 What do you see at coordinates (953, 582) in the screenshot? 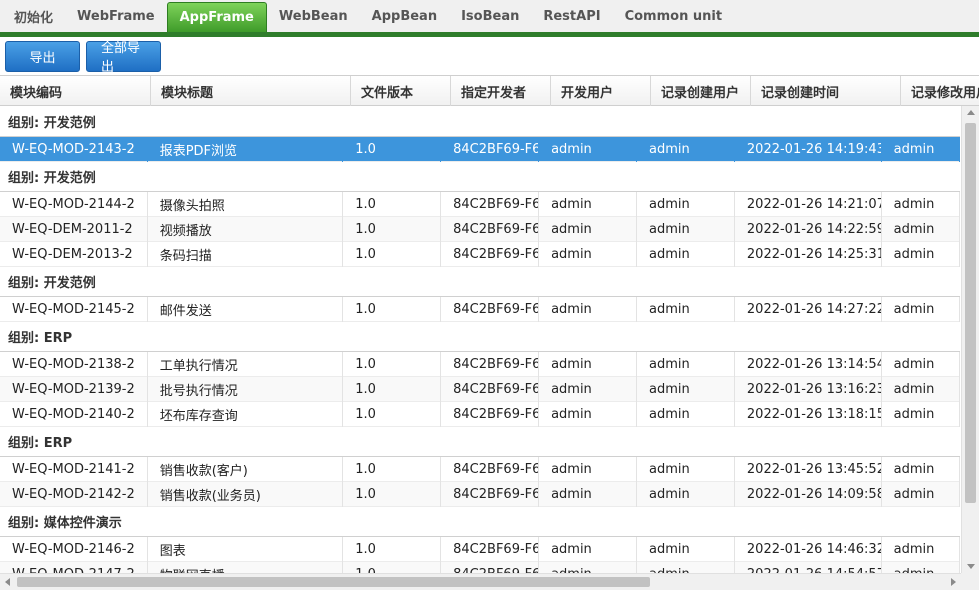
I see `scroll-right-icon` at bounding box center [953, 582].